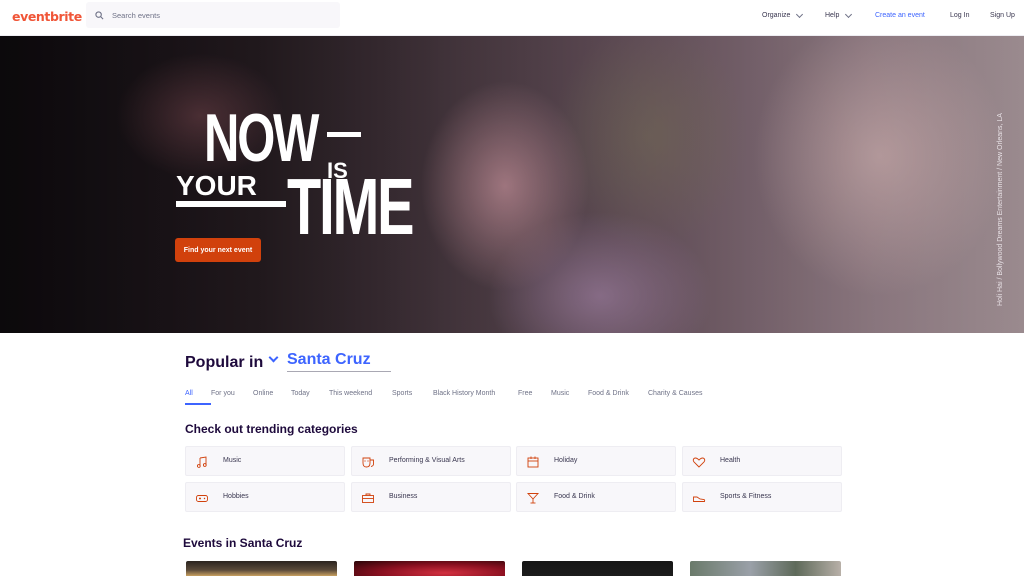  What do you see at coordinates (368, 498) in the screenshot?
I see `briefcase-icon` at bounding box center [368, 498].